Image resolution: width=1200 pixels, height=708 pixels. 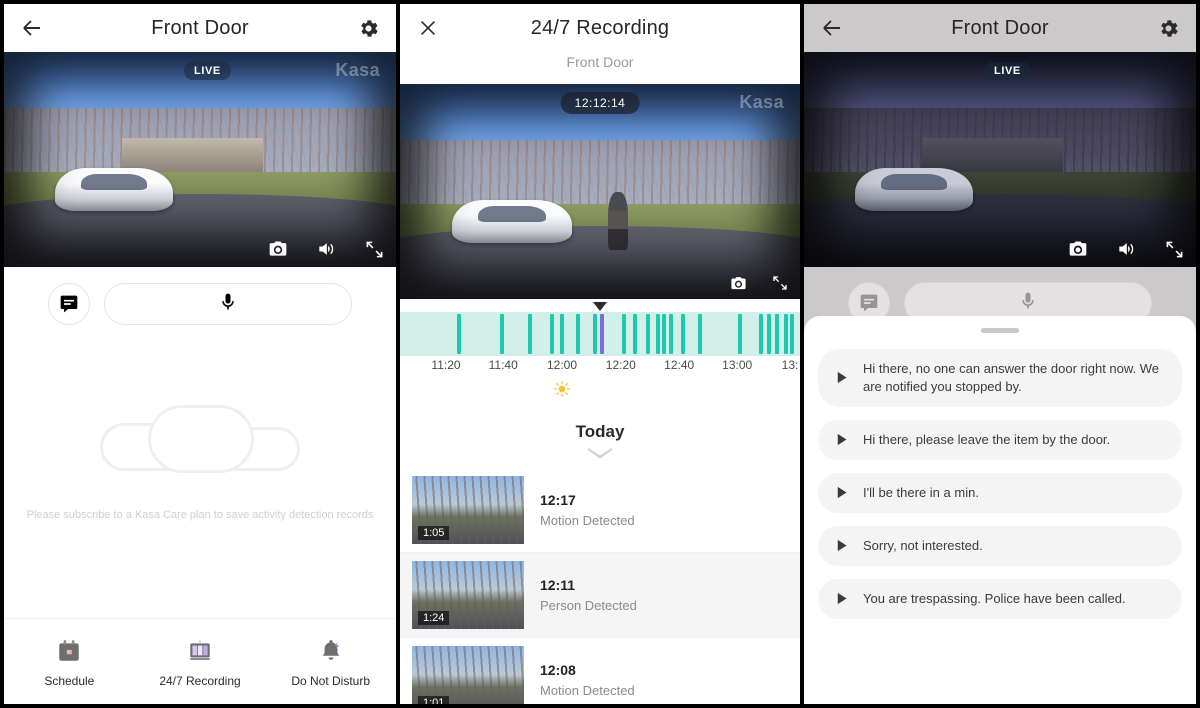 What do you see at coordinates (790, 365) in the screenshot?
I see `timeline-tick-label: 13:` at bounding box center [790, 365].